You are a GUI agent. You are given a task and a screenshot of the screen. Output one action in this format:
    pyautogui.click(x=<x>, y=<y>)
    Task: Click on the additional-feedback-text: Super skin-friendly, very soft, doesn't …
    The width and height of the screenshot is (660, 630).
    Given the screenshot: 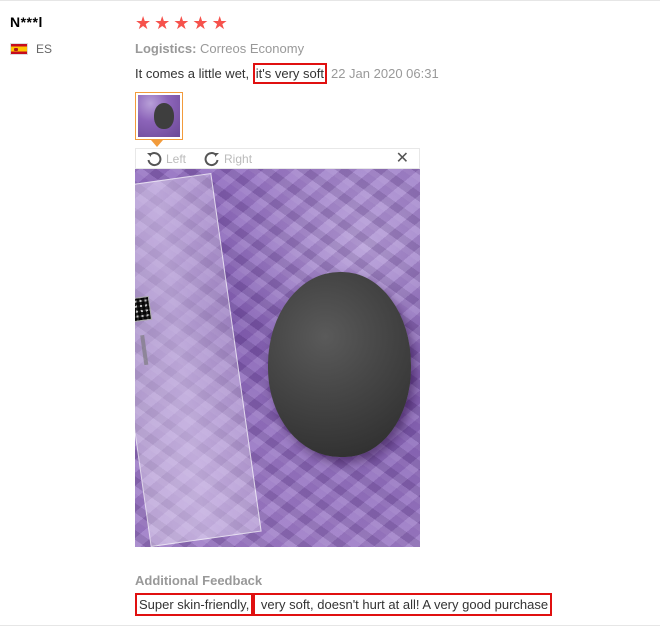 What is the action you would take?
    pyautogui.click(x=344, y=604)
    